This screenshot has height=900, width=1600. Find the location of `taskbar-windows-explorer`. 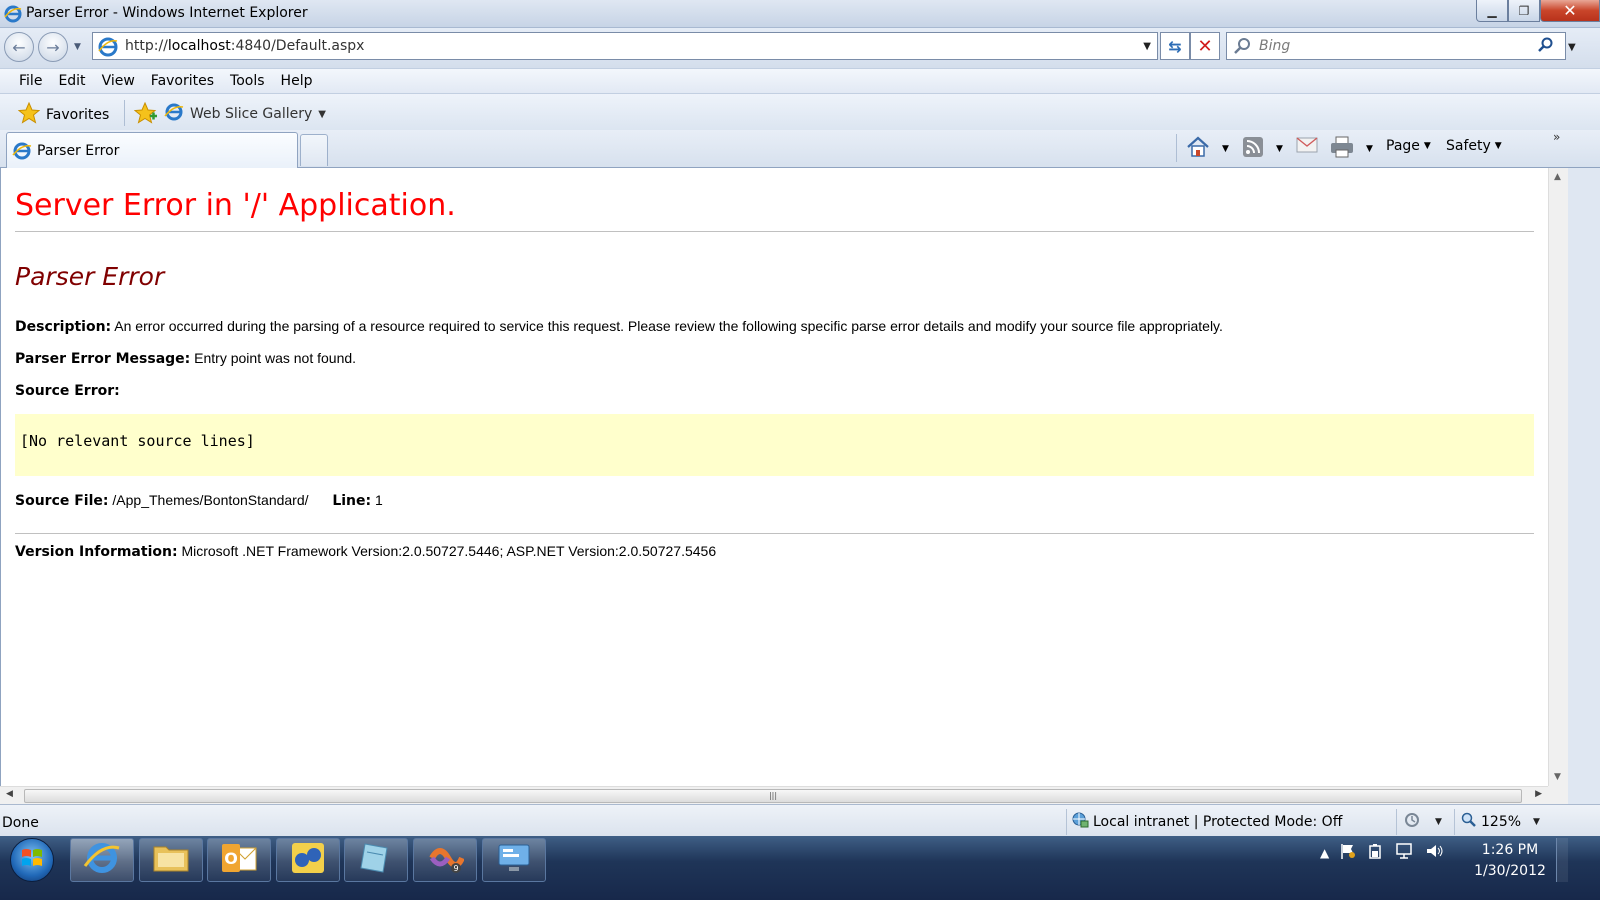

taskbar-windows-explorer is located at coordinates (171, 860).